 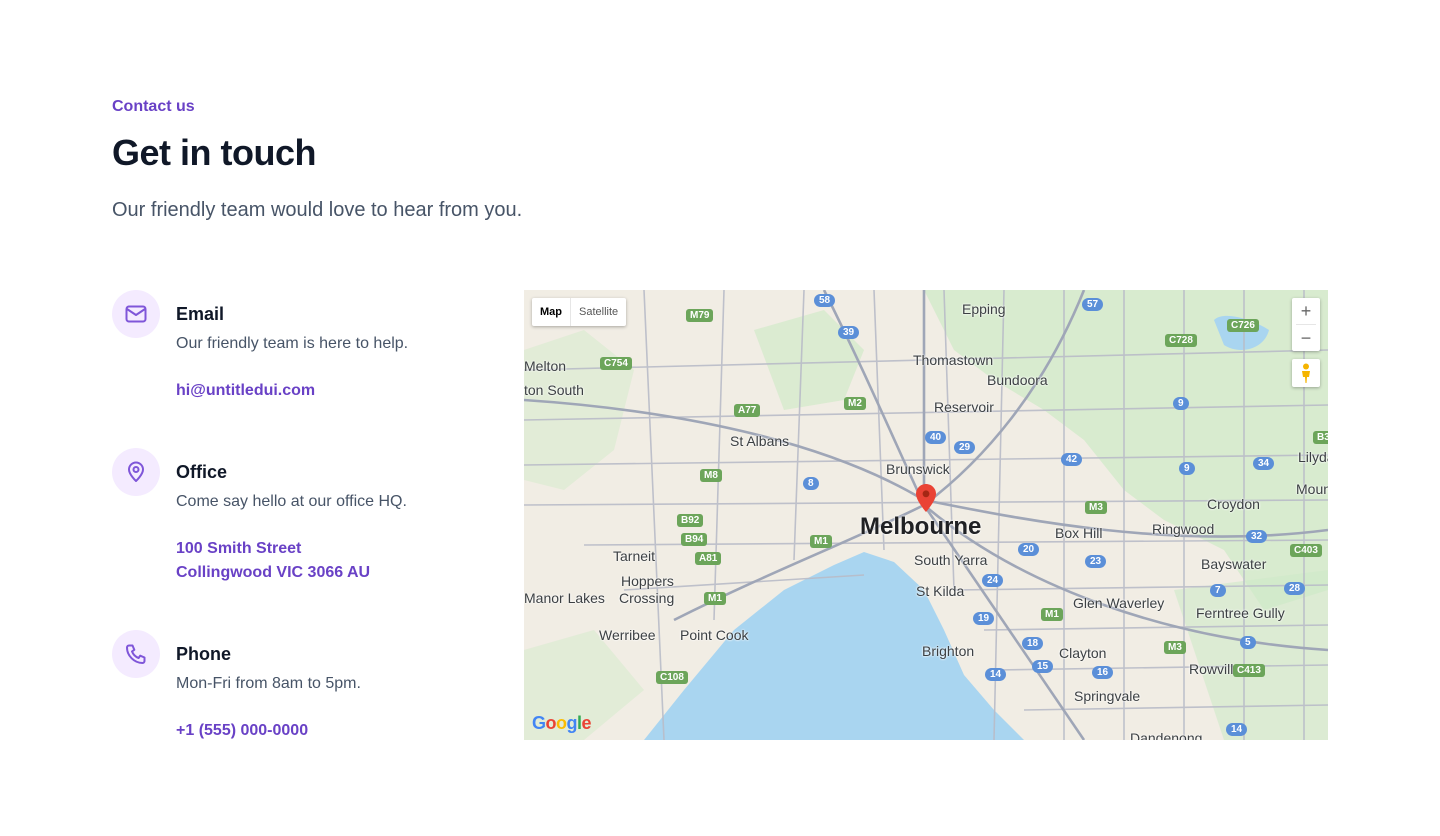 I want to click on map-place-label: Lilydal, so click(x=1313, y=457).